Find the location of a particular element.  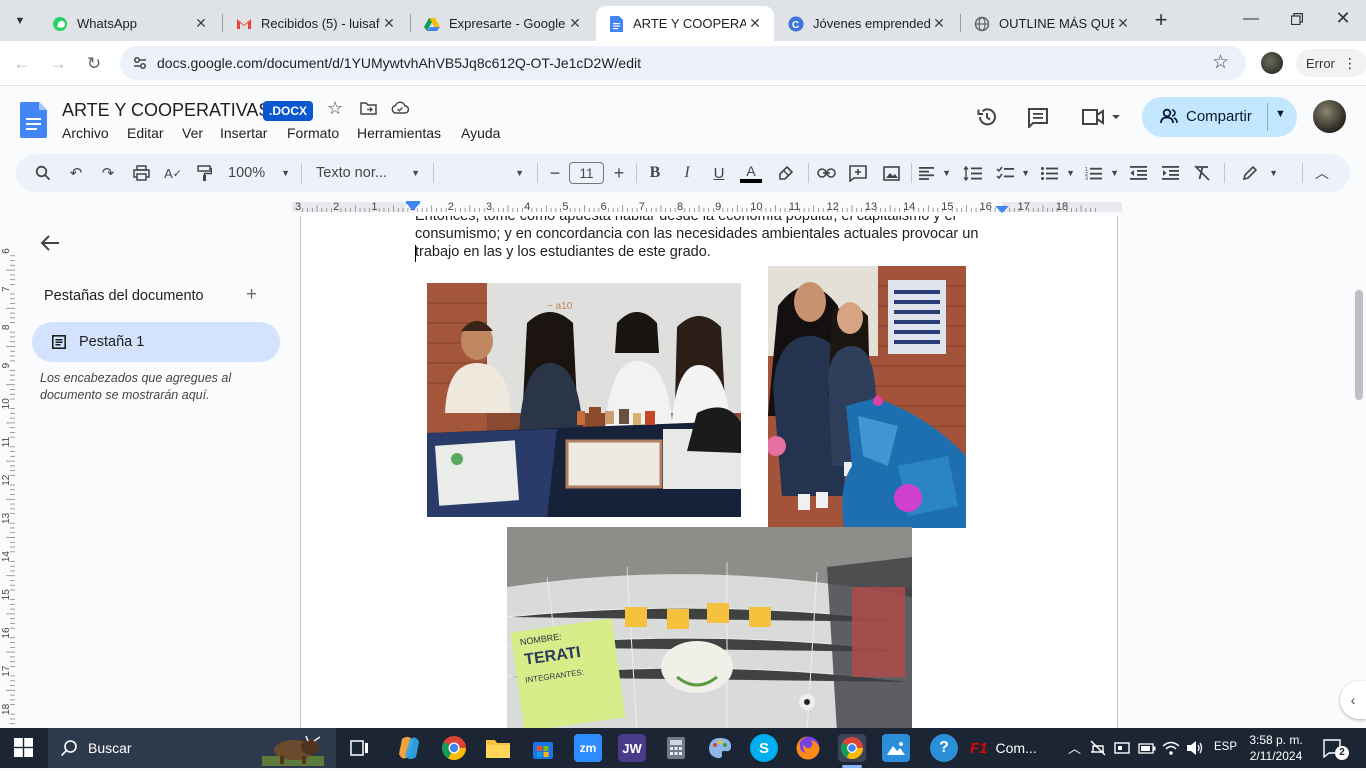

photos-app-icon is located at coordinates (896, 748).